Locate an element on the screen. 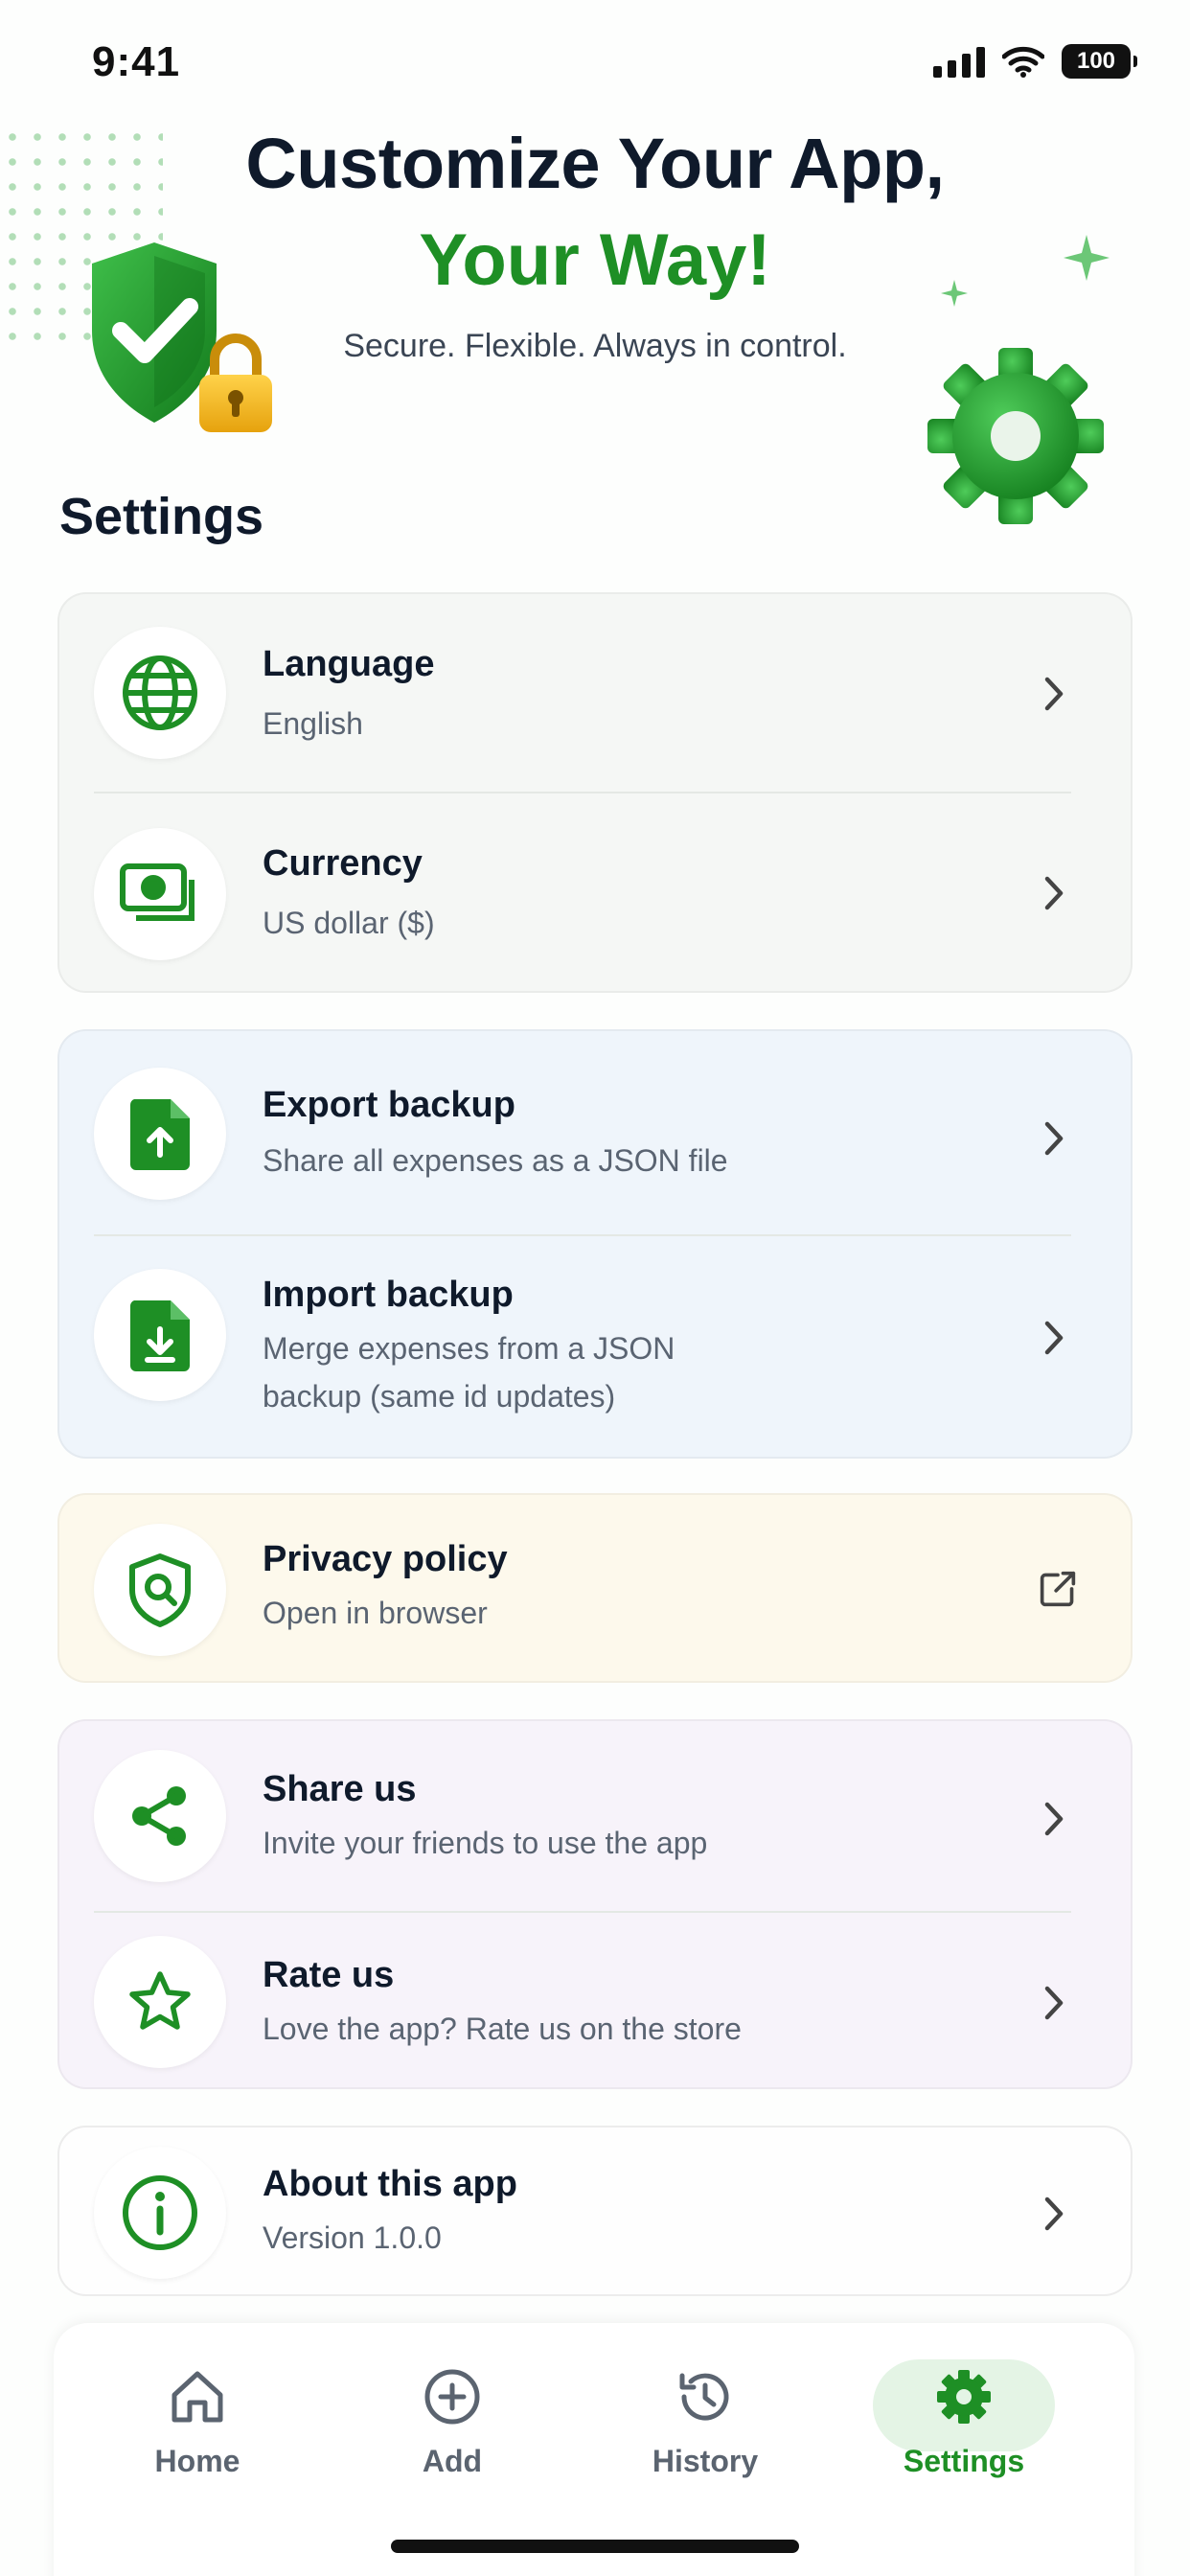  tab-label: Add is located at coordinates (452, 2461).